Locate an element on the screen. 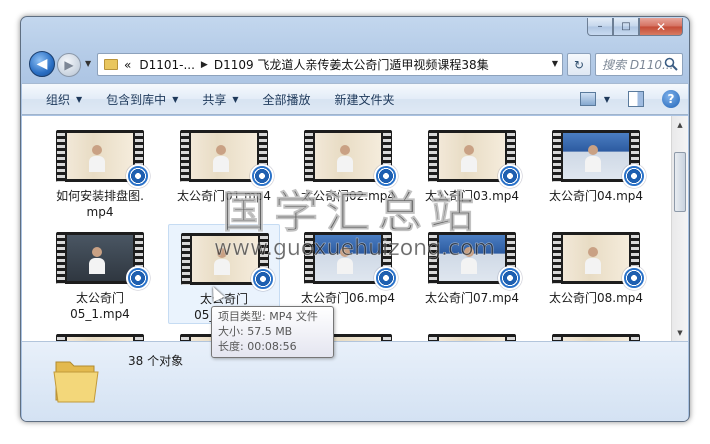  watermark-url: www.guoxuehuizong.com is located at coordinates (355, 249).